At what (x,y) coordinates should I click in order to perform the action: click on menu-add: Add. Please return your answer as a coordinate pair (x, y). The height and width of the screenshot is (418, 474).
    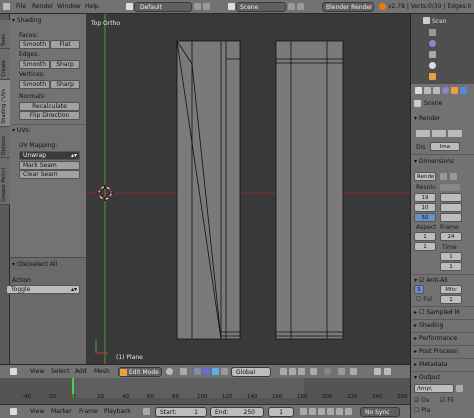
    Looking at the image, I should click on (81, 371).